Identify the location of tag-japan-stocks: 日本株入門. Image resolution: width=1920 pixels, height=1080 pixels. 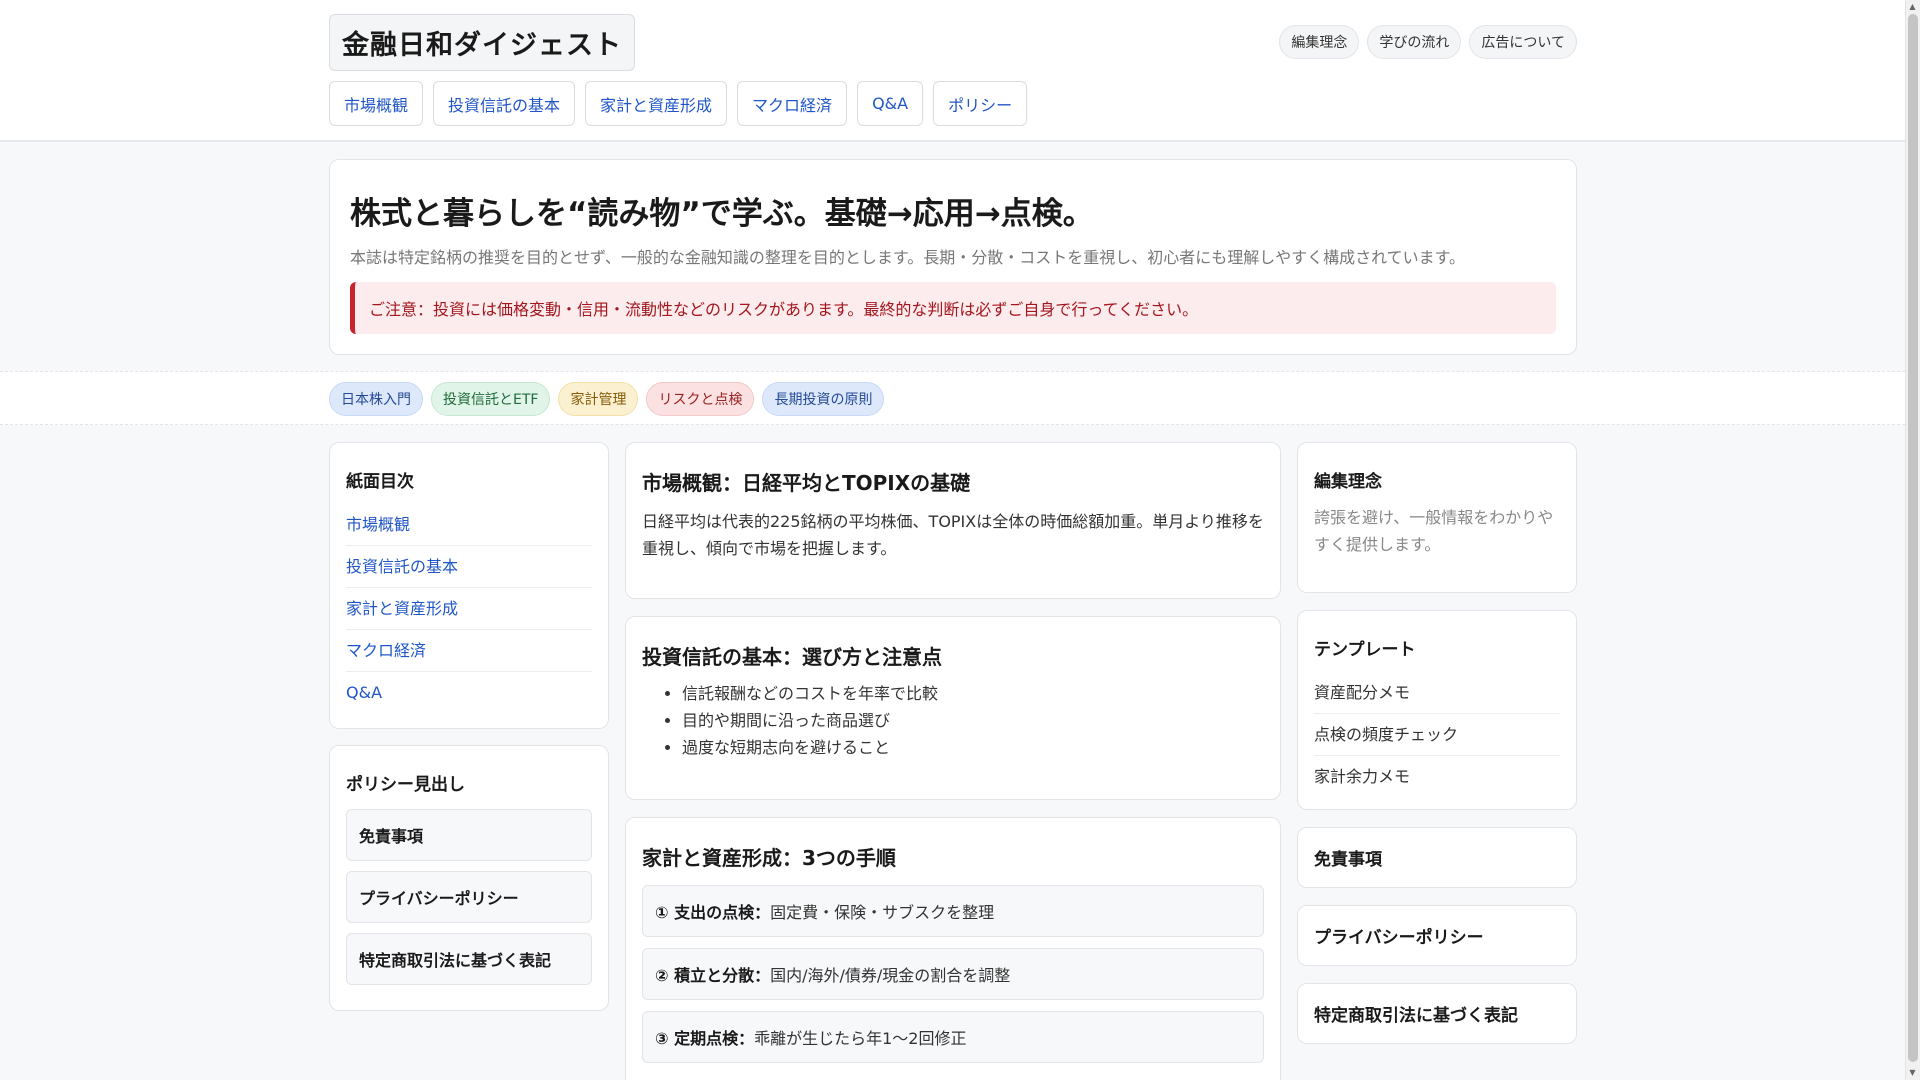
(376, 399).